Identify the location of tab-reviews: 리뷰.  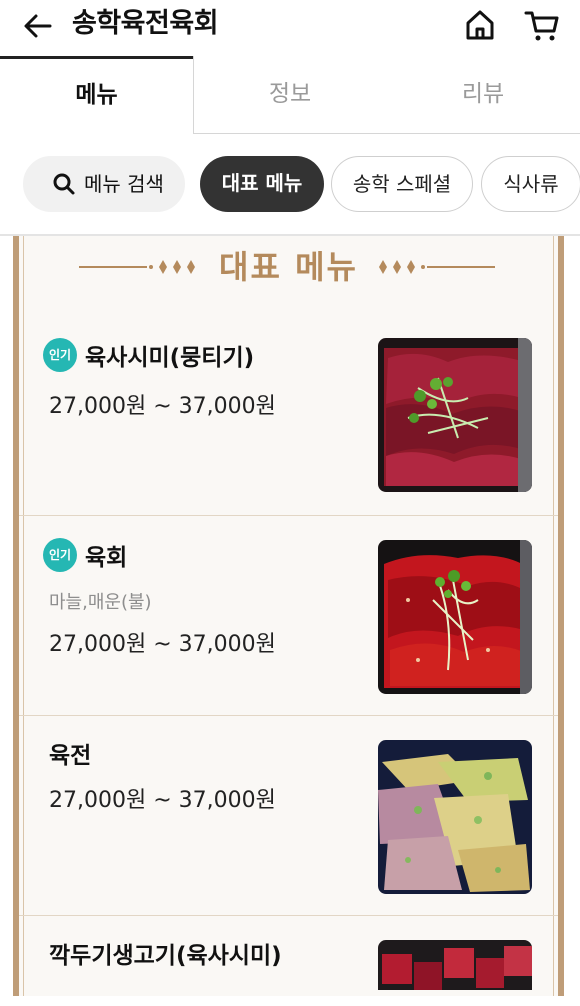
(483, 95).